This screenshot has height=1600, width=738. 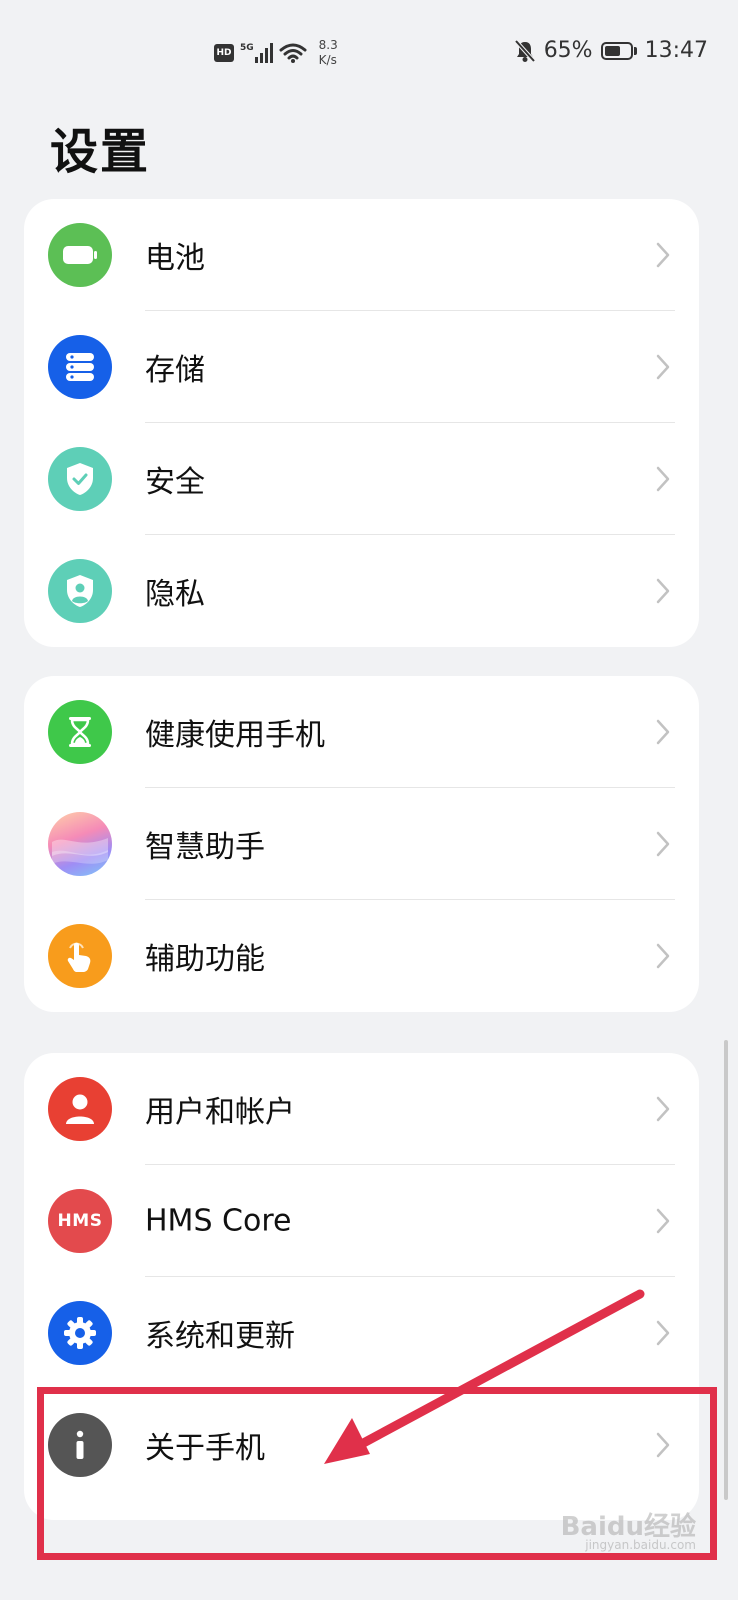 What do you see at coordinates (525, 50) in the screenshot?
I see `mute-bell-icon` at bounding box center [525, 50].